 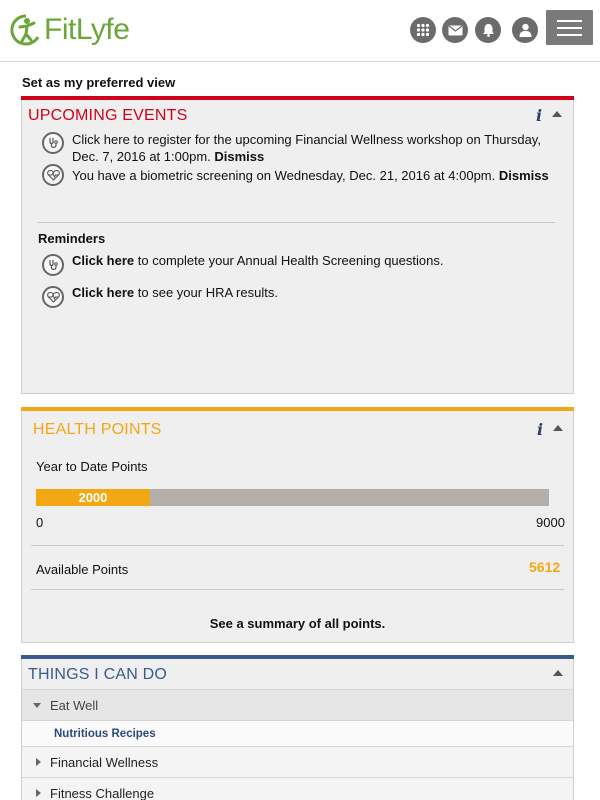 I want to click on panel-title: UPCOMING EVENTS, so click(x=108, y=115).